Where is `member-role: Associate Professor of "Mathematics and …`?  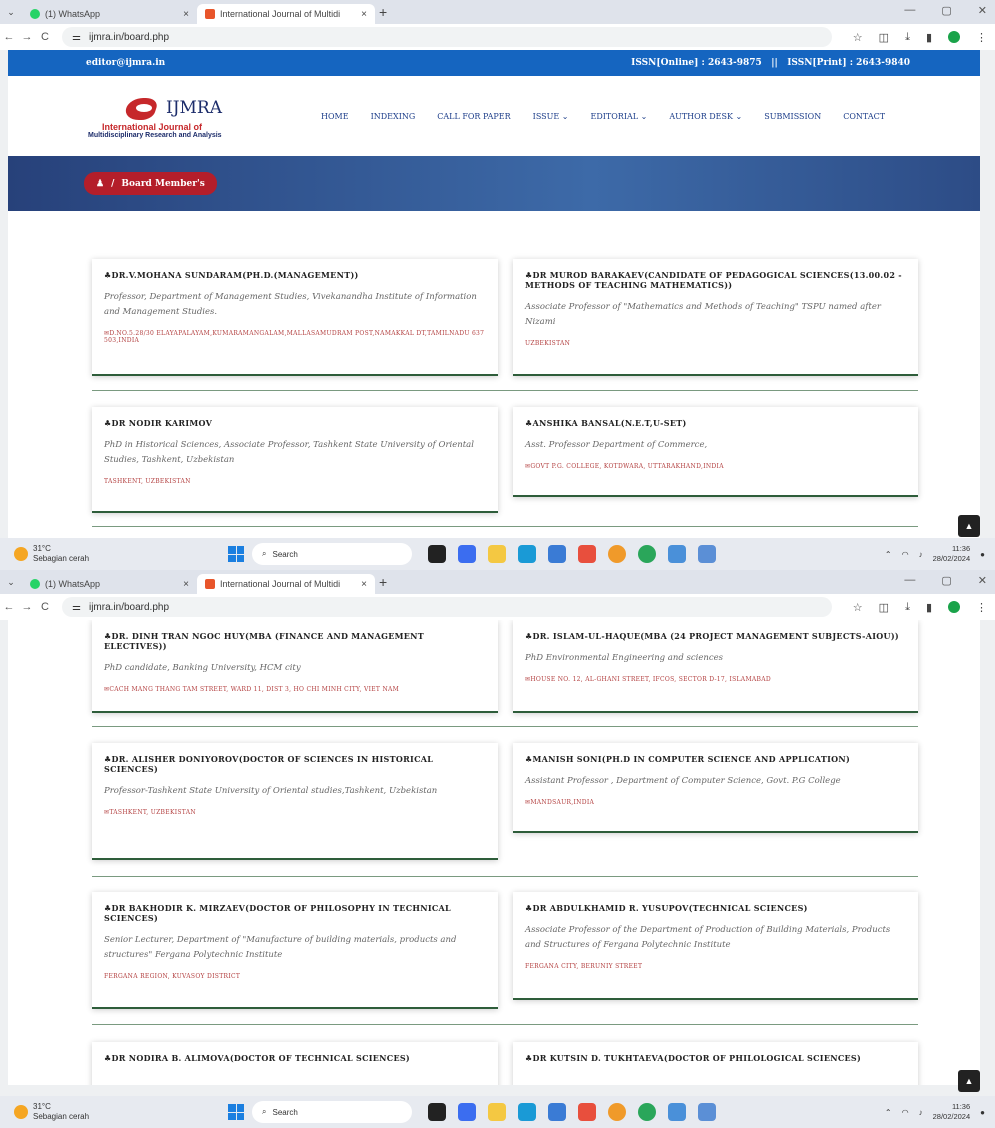 member-role: Associate Professor of "Mathematics and … is located at coordinates (703, 314).